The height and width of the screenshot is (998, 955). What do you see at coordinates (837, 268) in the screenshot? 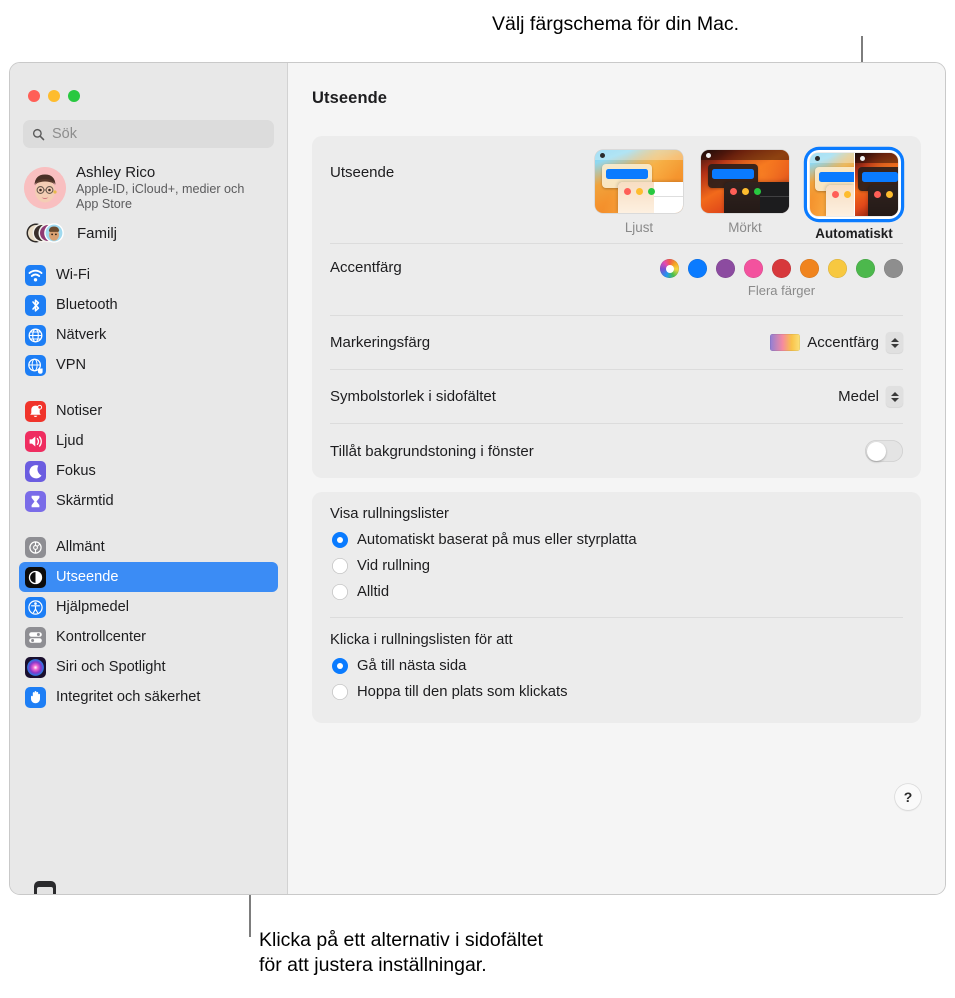
I see `accent-swatch-yellow` at bounding box center [837, 268].